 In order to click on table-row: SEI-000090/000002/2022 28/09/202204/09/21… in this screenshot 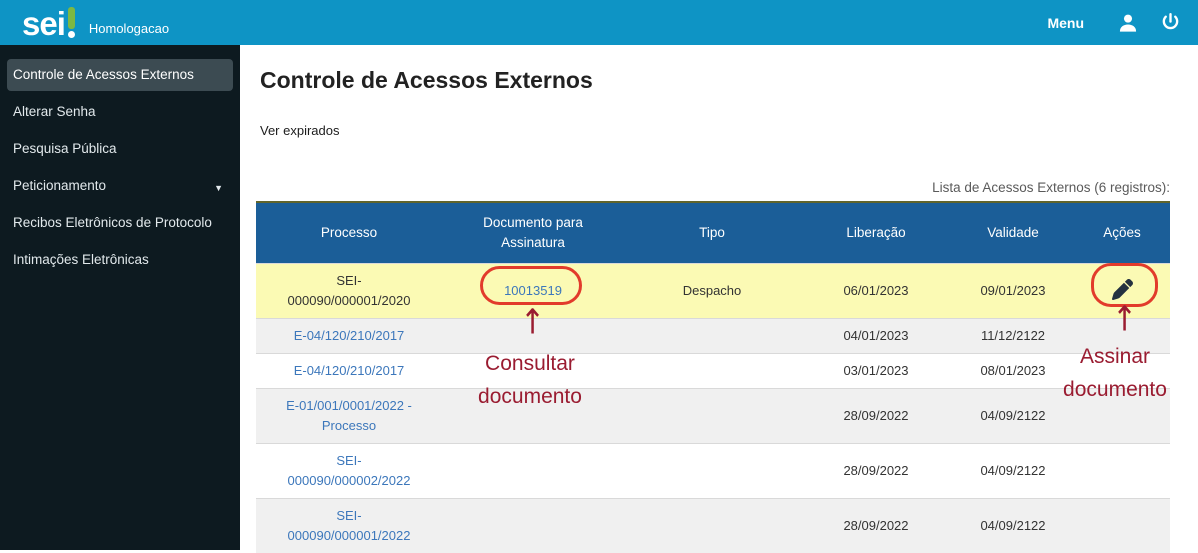, I will do `click(713, 471)`.